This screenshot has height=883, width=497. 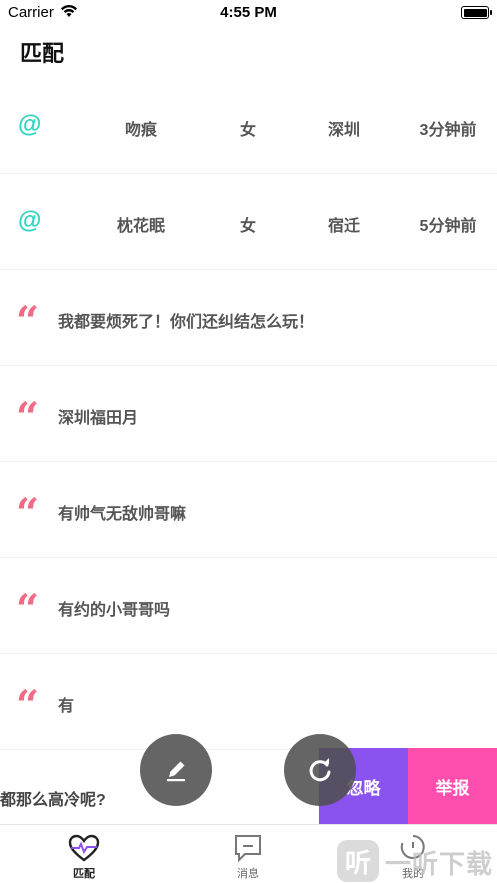 I want to click on match-city: 深圳, so click(x=343, y=130).